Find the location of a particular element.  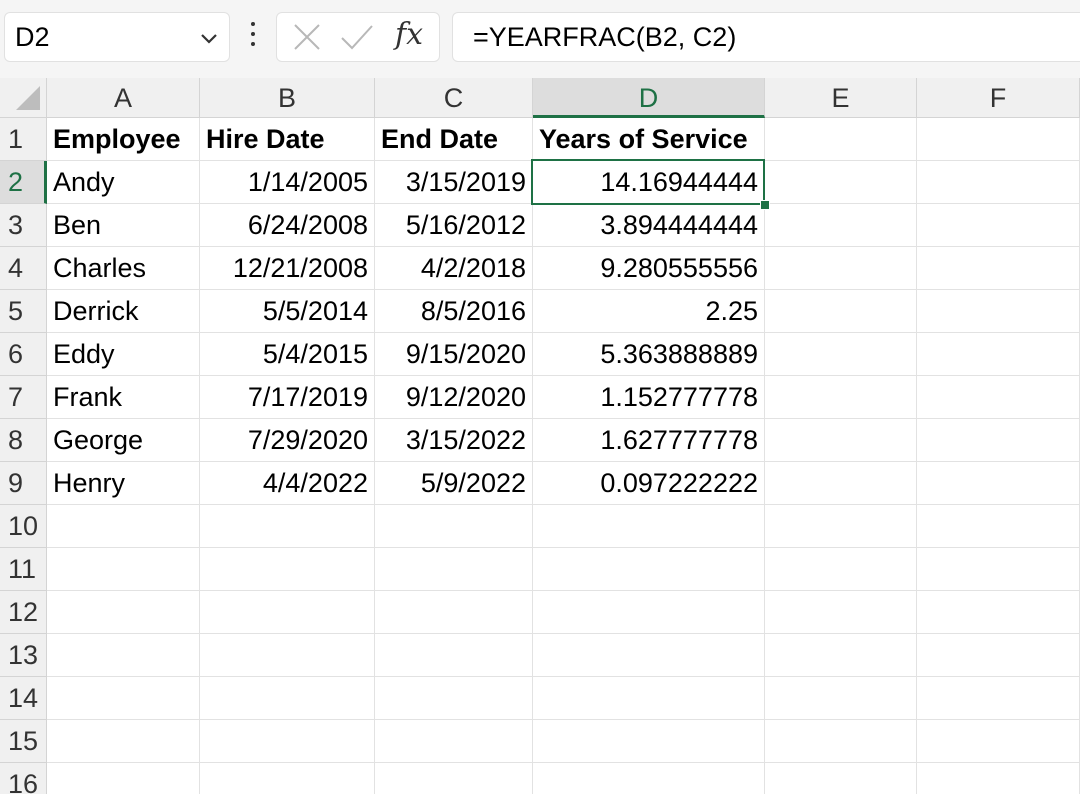

row-header-9: 9 is located at coordinates (23, 483).